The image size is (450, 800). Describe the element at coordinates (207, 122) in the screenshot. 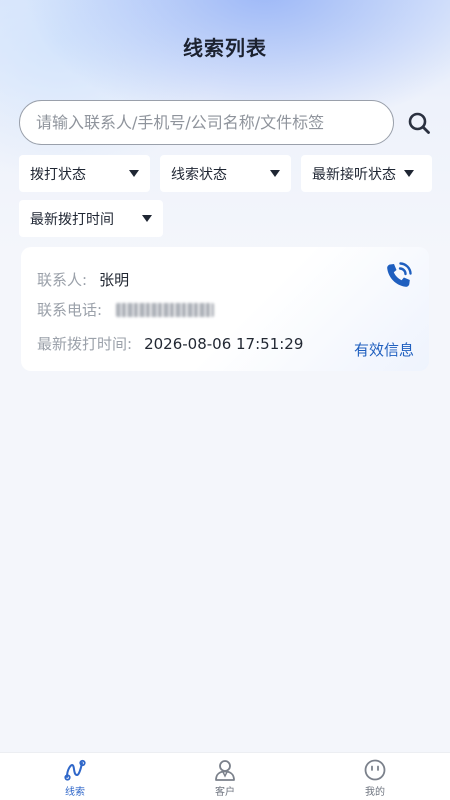

I see `search-input` at that location.